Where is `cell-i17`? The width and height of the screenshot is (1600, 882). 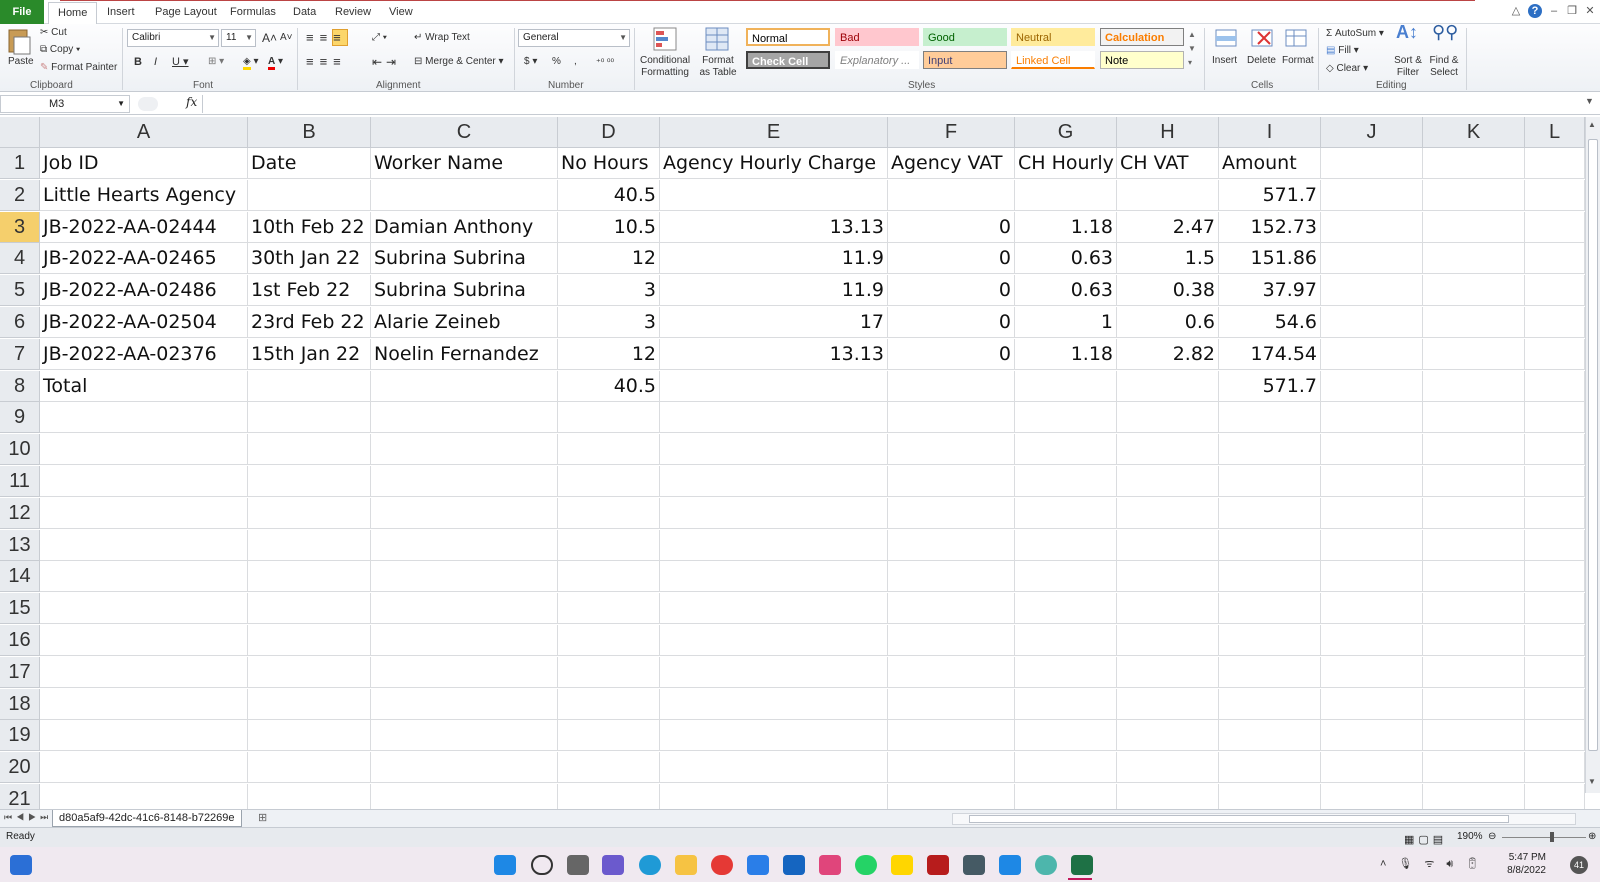 cell-i17 is located at coordinates (1270, 672).